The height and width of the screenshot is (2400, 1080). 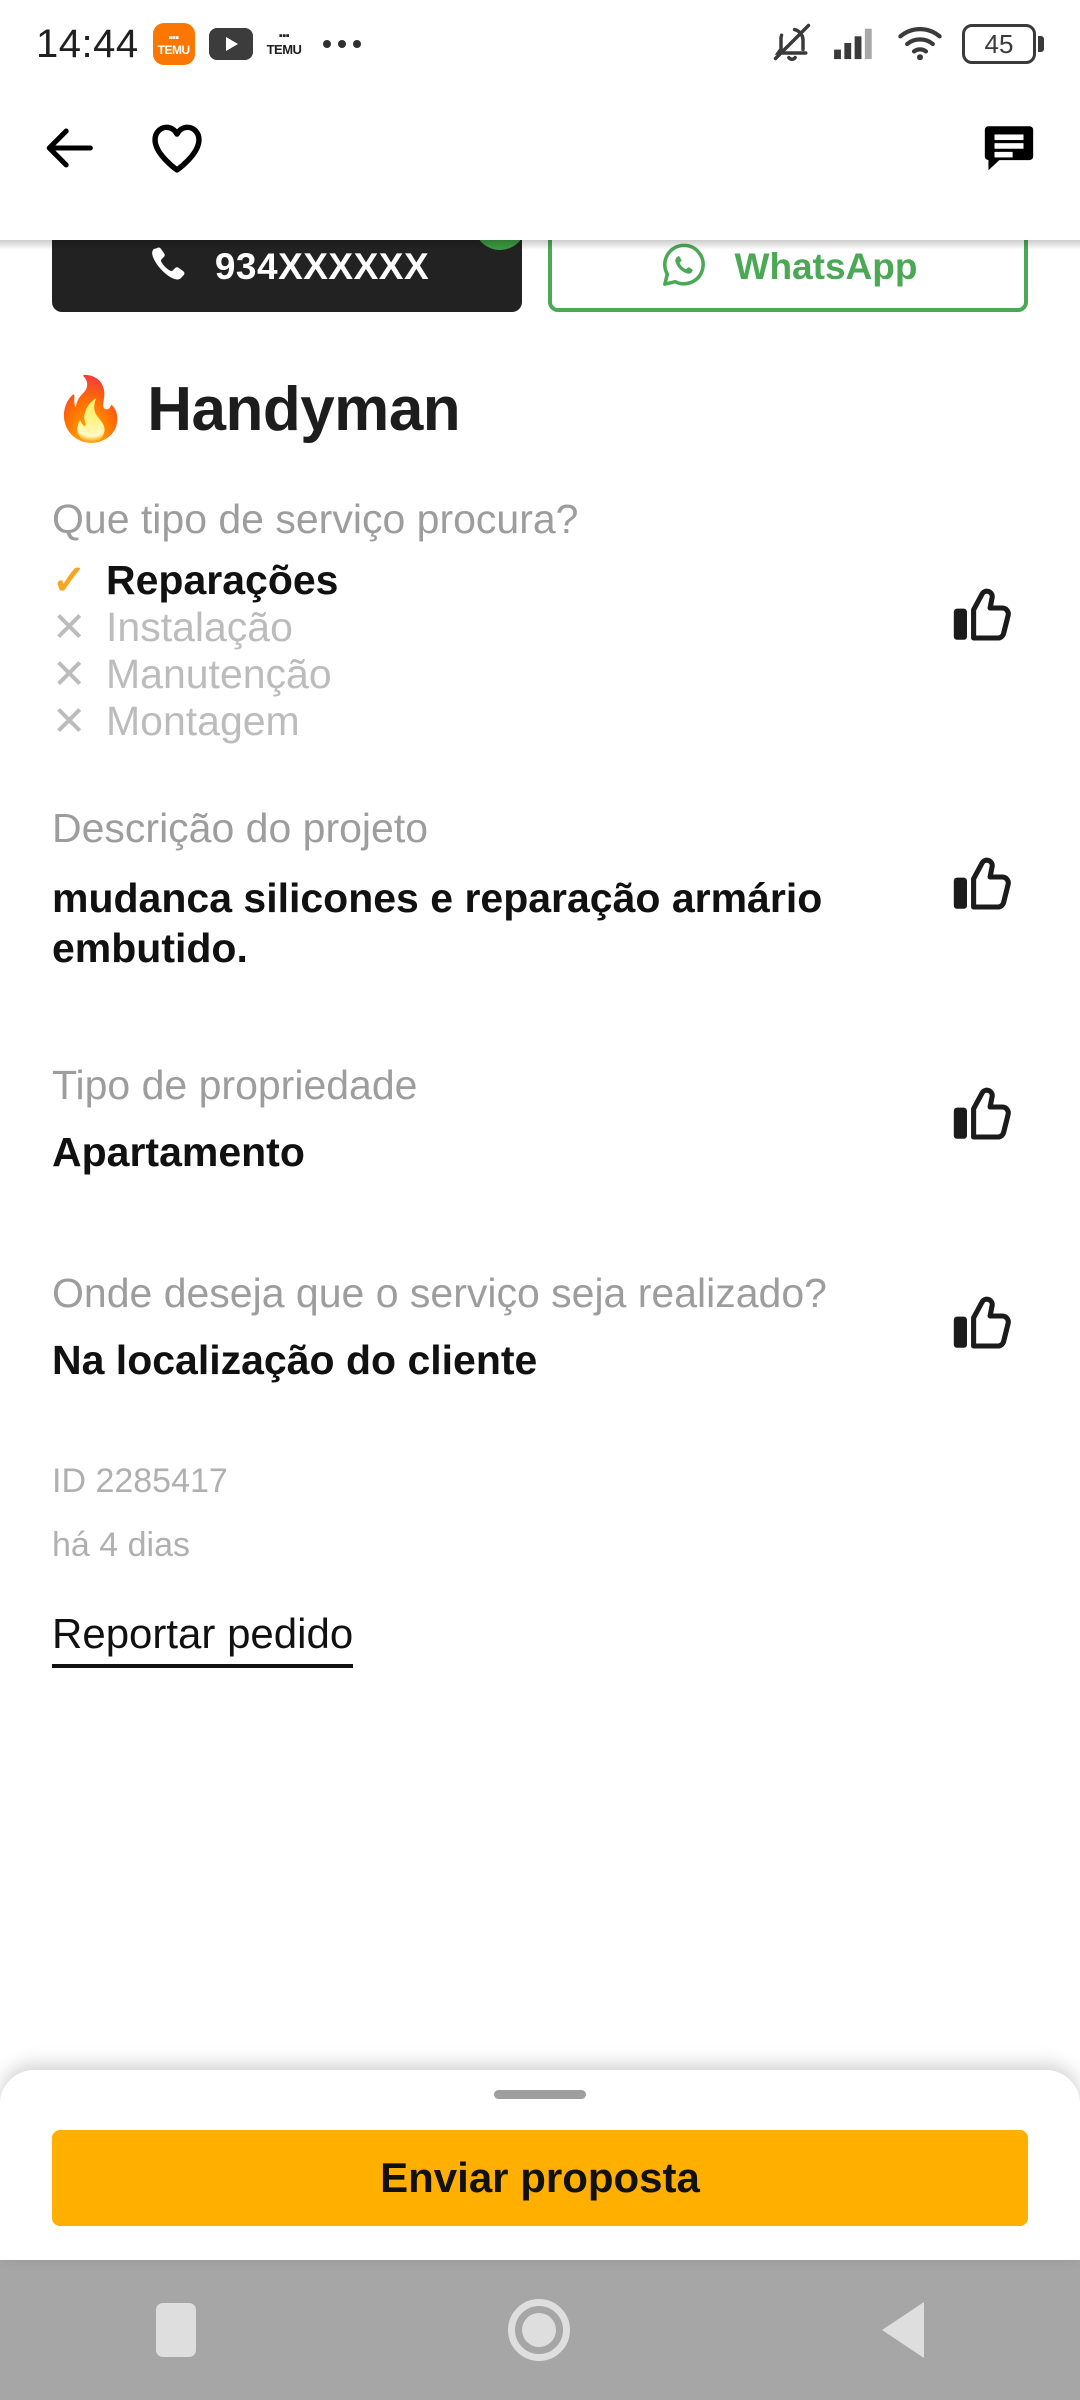 I want to click on send-proposal-button: Enviar proposta, so click(x=540, y=2178).